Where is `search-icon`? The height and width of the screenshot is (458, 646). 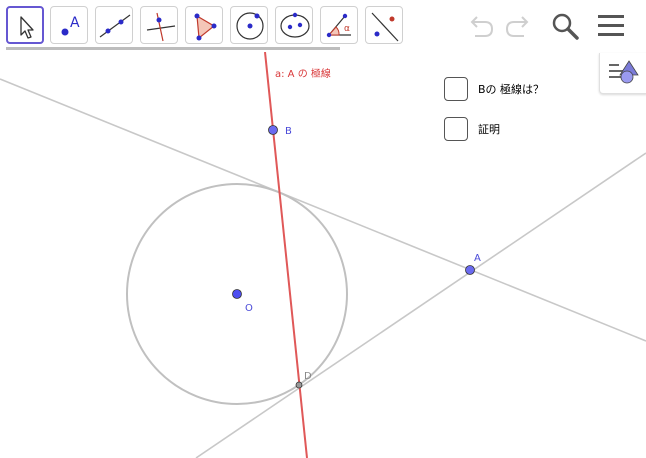 search-icon is located at coordinates (565, 26).